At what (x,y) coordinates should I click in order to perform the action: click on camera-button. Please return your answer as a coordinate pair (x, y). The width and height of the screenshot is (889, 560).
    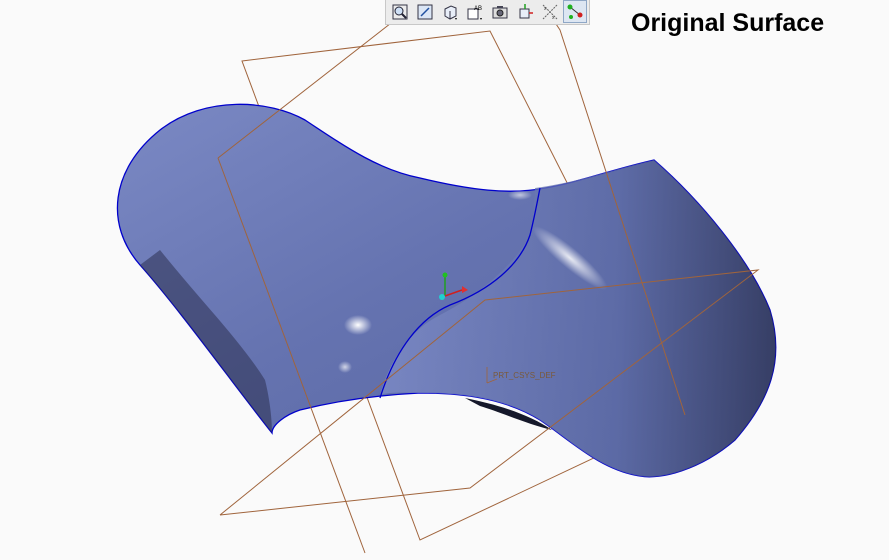
    Looking at the image, I should click on (500, 11).